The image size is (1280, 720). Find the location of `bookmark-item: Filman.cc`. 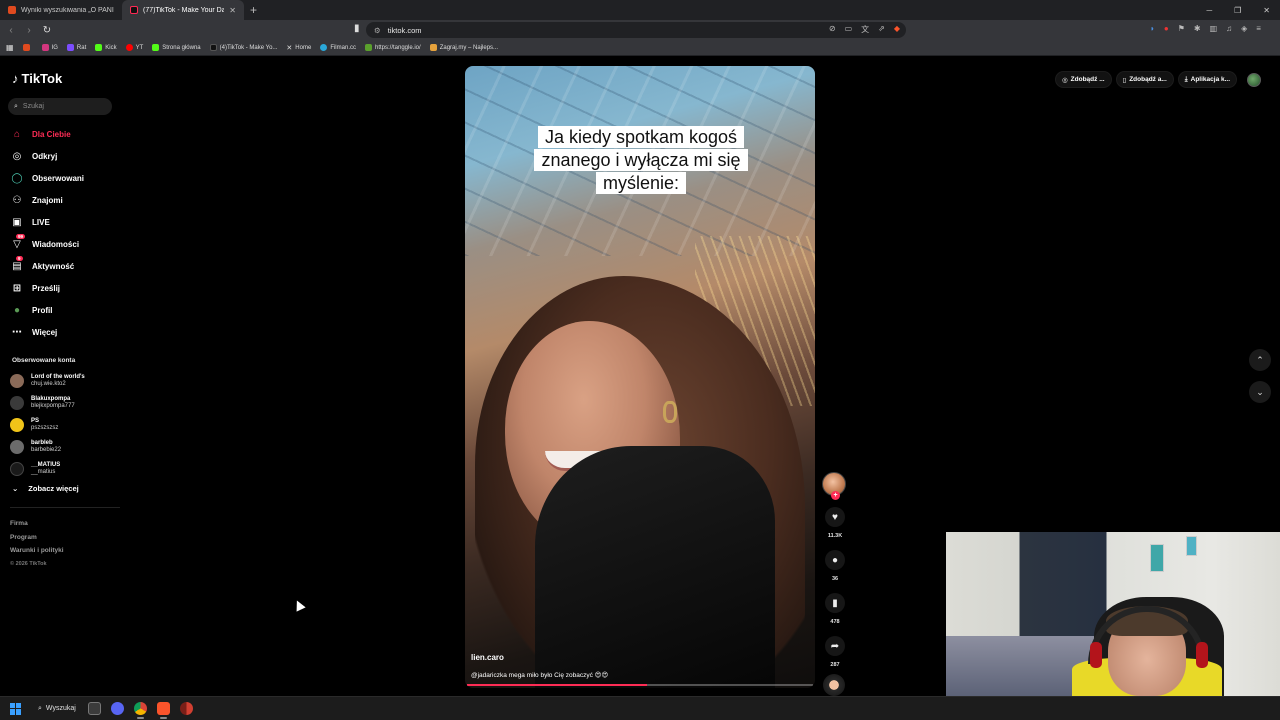

bookmark-item: Filman.cc is located at coordinates (338, 47).